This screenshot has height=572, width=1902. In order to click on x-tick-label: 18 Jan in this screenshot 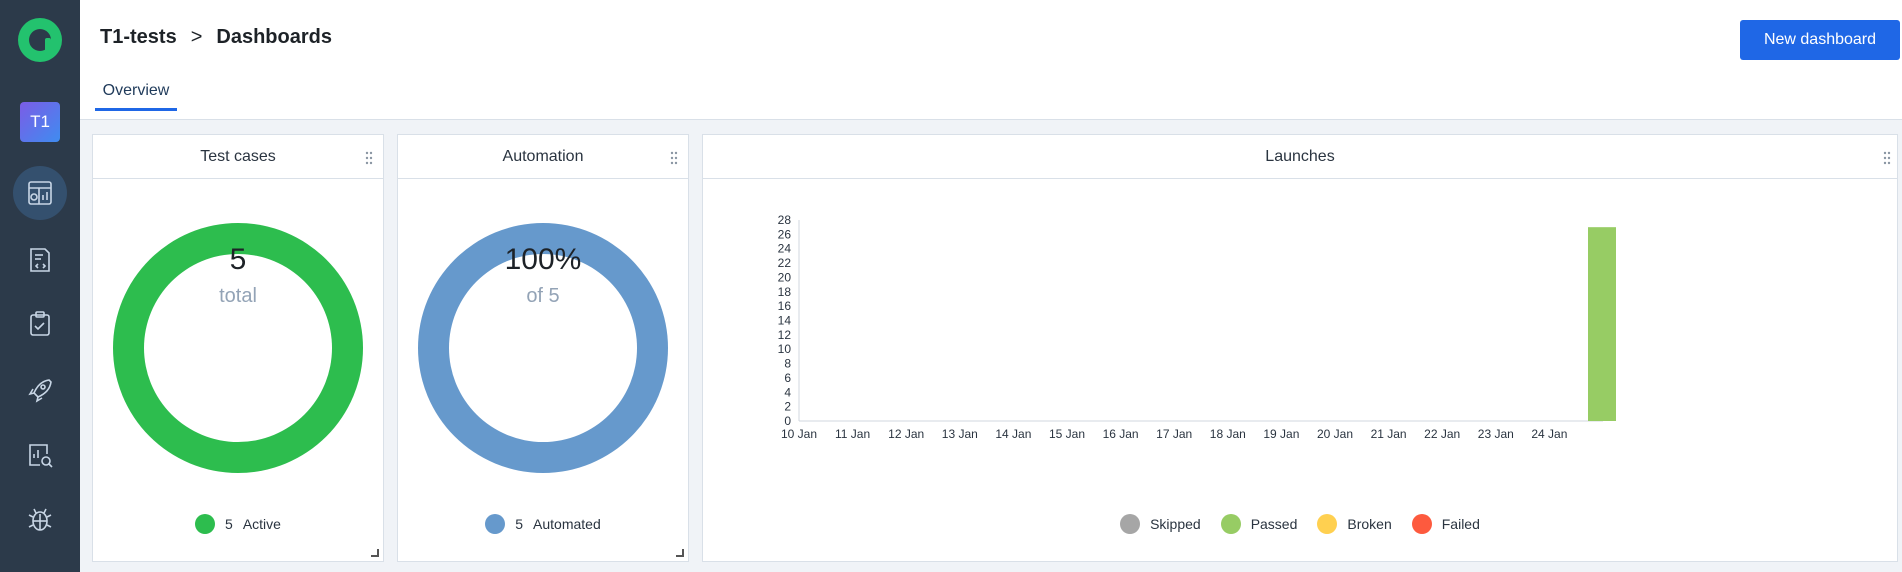, I will do `click(1228, 434)`.